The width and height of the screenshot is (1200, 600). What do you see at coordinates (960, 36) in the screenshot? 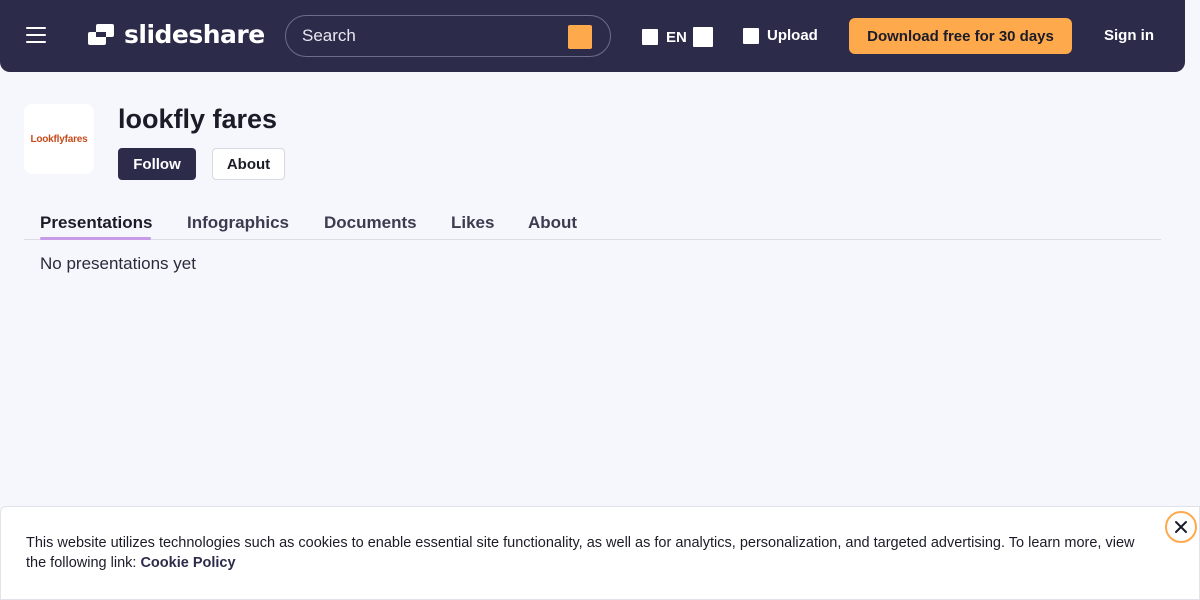
I see `download-free-button: Download free for 30 days` at bounding box center [960, 36].